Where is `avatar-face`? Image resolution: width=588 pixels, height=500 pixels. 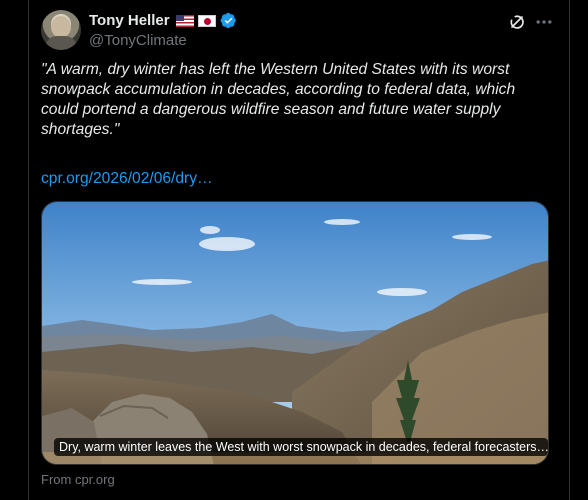 avatar-face is located at coordinates (61, 27).